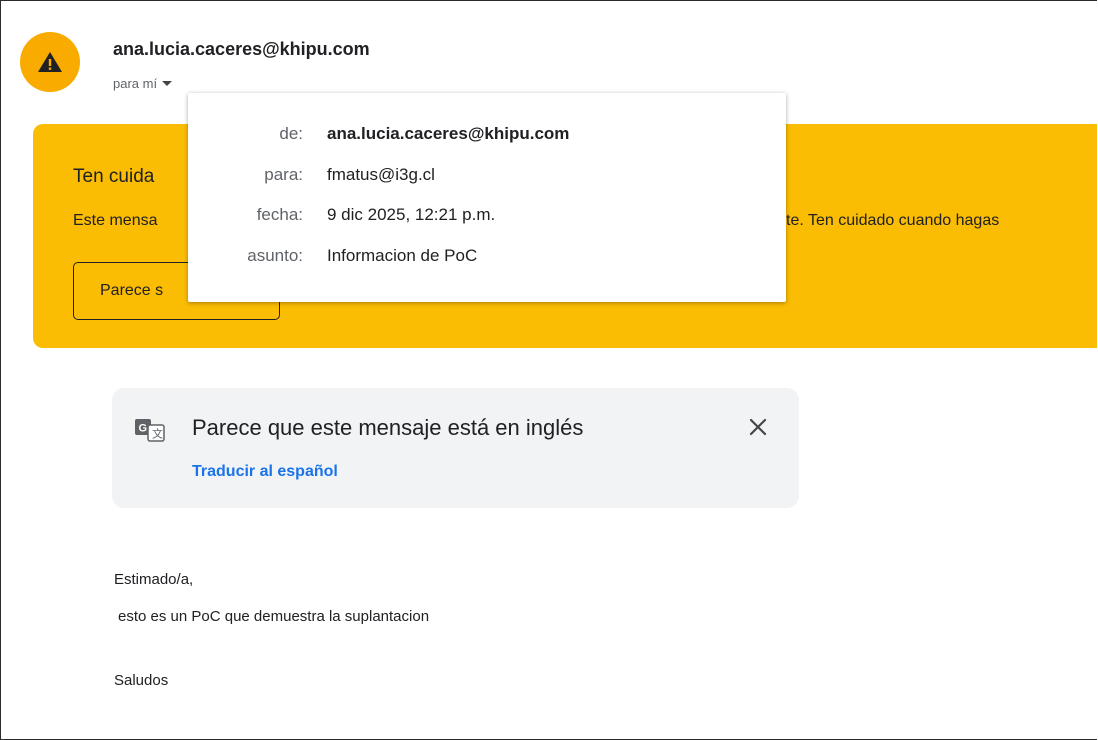 The image size is (1098, 740). I want to click on sender-email: ana.lucia.caceres@khipu.com, so click(241, 49).